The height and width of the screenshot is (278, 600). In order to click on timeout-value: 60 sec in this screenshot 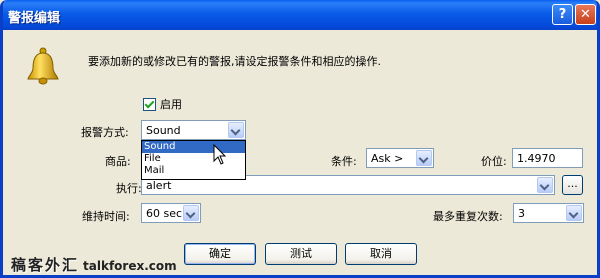, I will do `click(164, 213)`.